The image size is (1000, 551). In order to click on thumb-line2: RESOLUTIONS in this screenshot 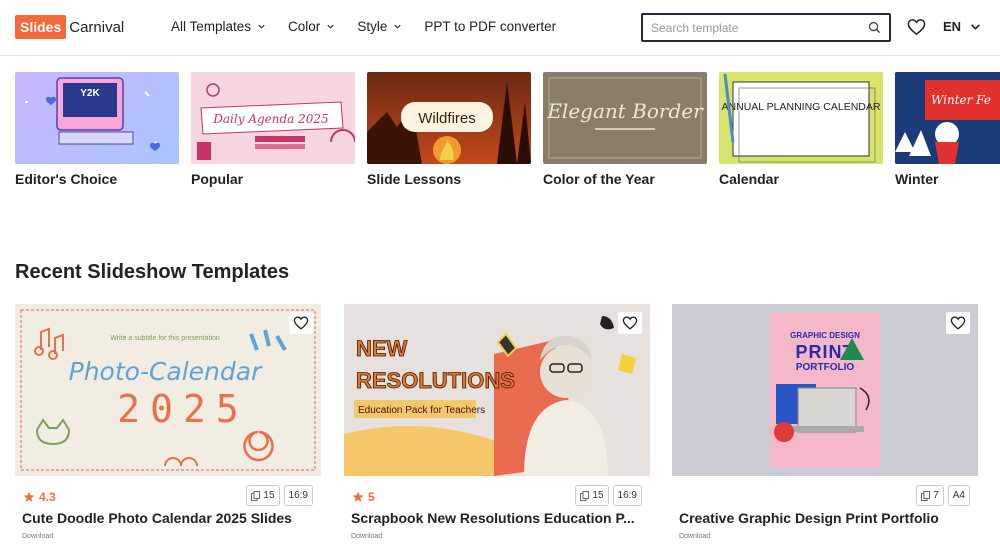, I will do `click(435, 380)`.